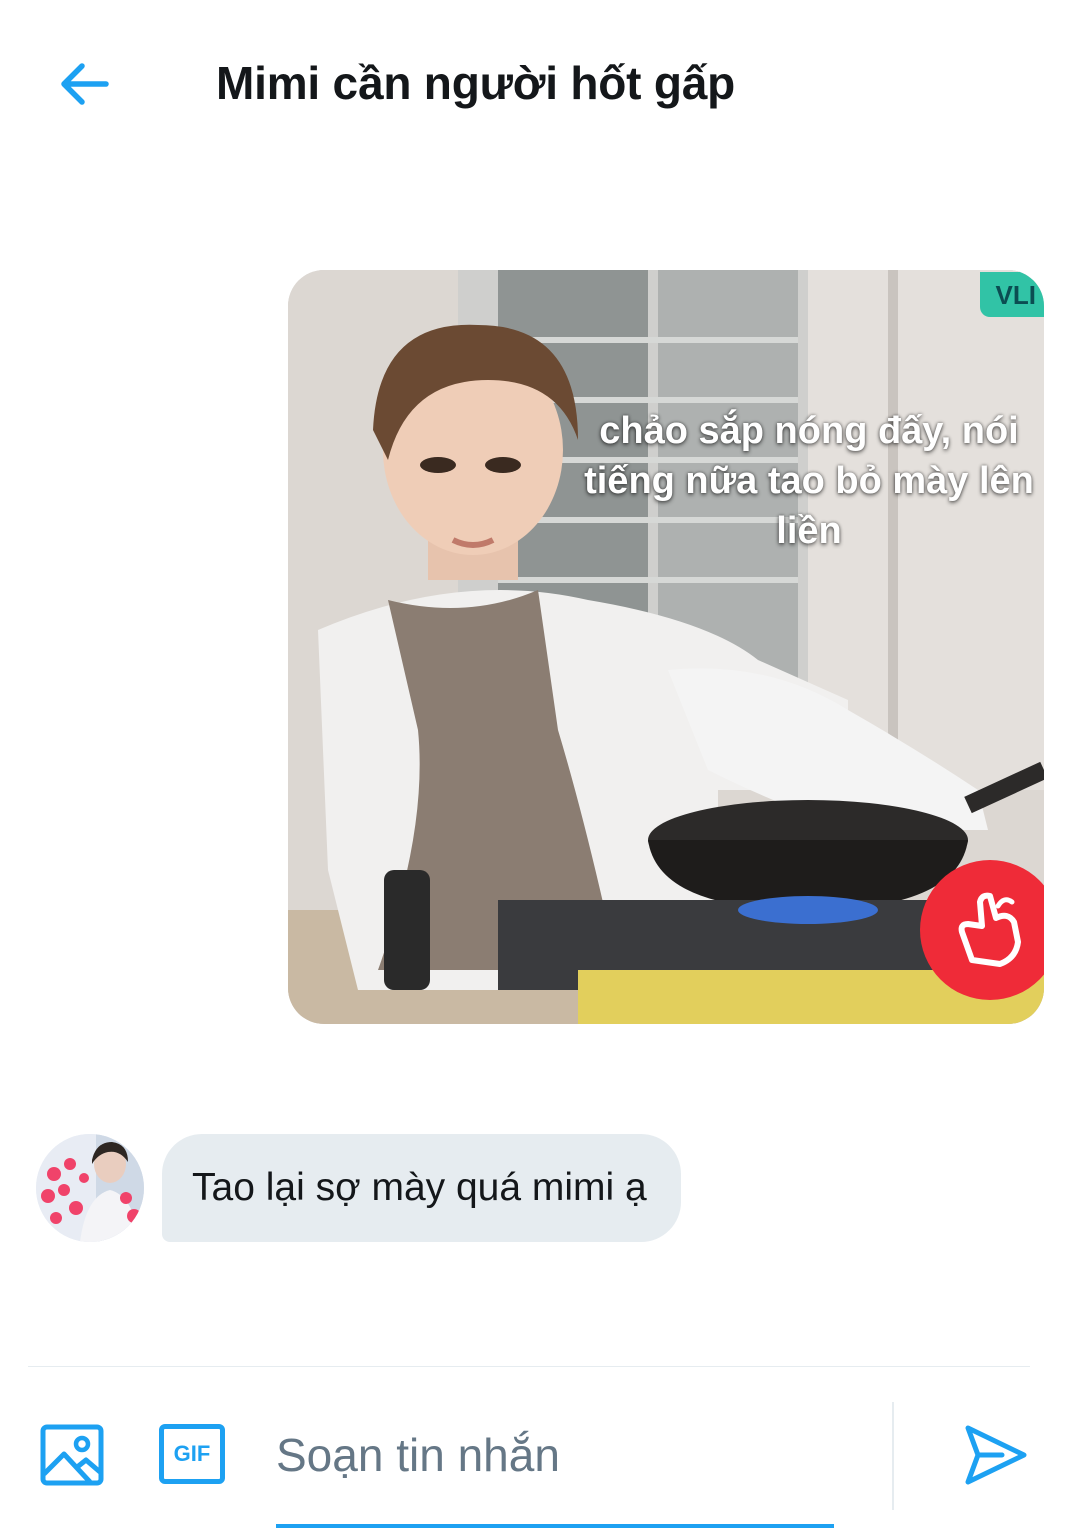 This screenshot has width=1080, height=1528. I want to click on conversation-header: Mimi cần người hốt gấp, so click(540, 85).